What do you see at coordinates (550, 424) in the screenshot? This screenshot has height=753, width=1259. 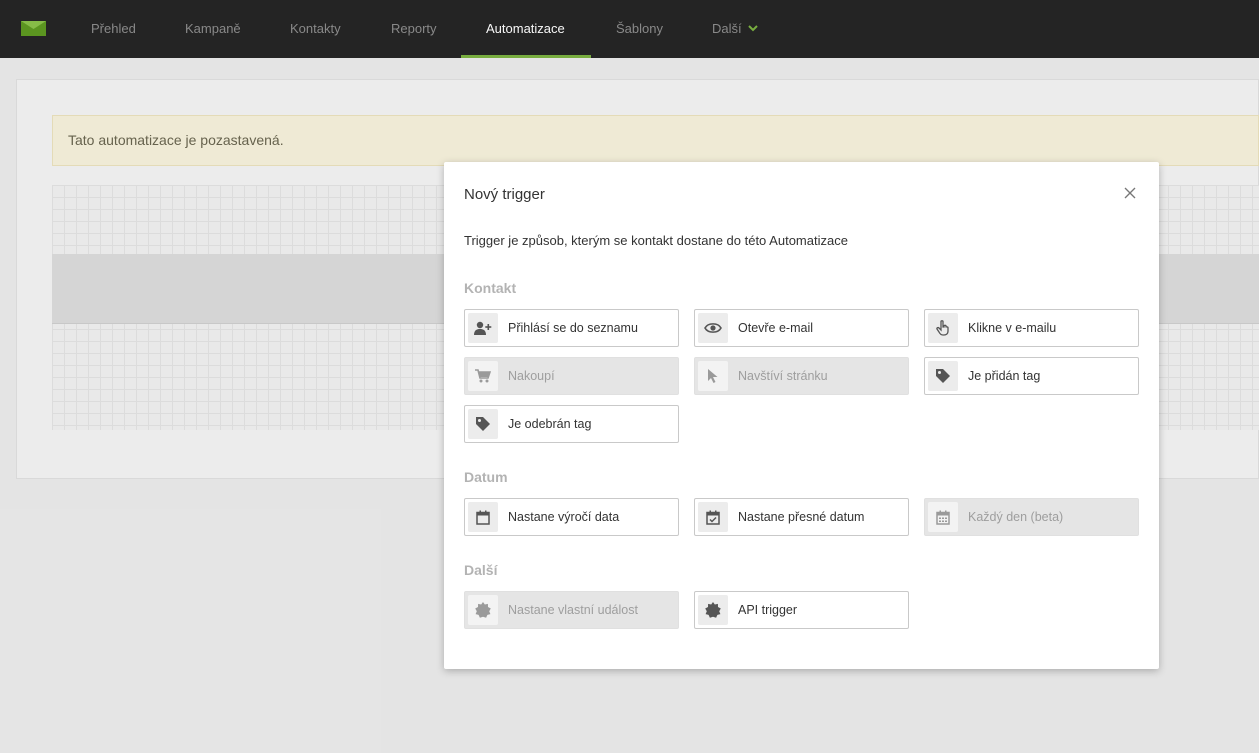 I see `trigger-option-label: Je odebrán tag` at bounding box center [550, 424].